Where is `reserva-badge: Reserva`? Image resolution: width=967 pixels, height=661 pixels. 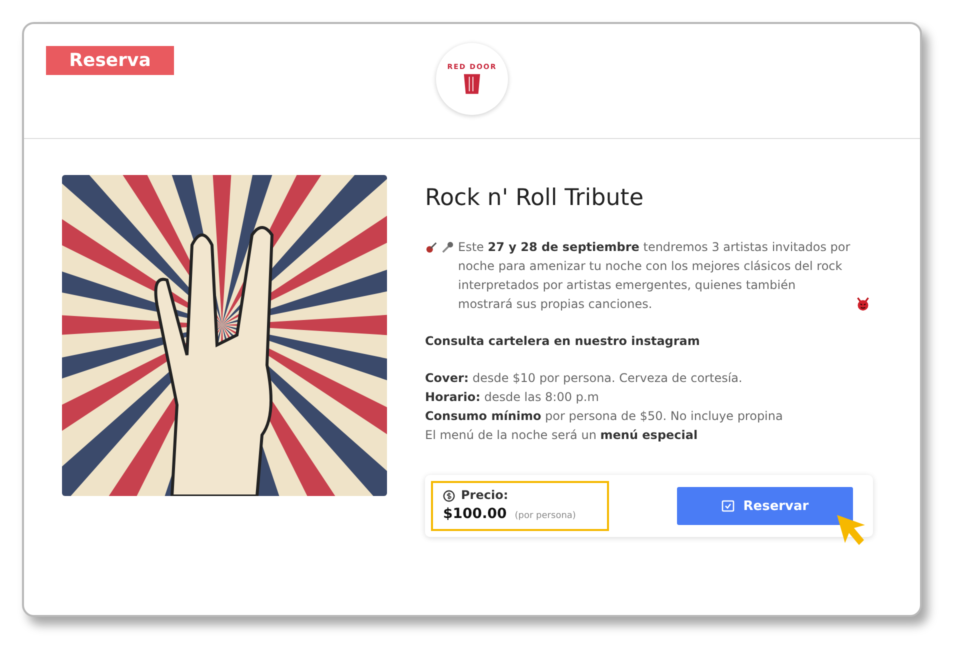 reserva-badge: Reserva is located at coordinates (110, 60).